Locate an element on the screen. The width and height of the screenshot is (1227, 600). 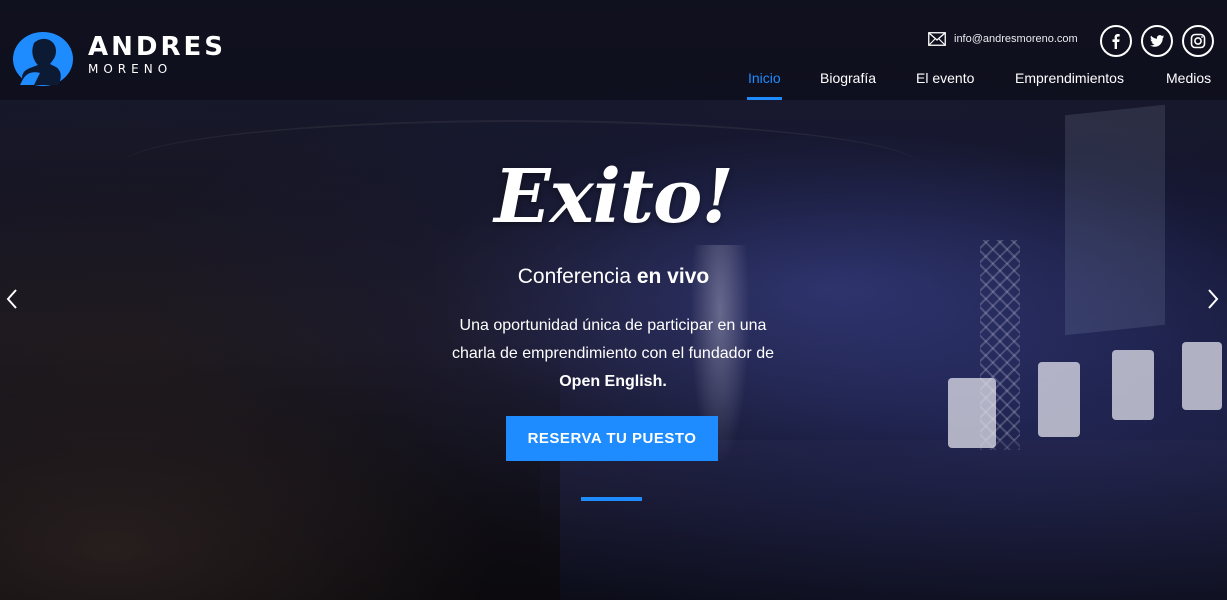
chevron-right-icon is located at coordinates (1213, 299).